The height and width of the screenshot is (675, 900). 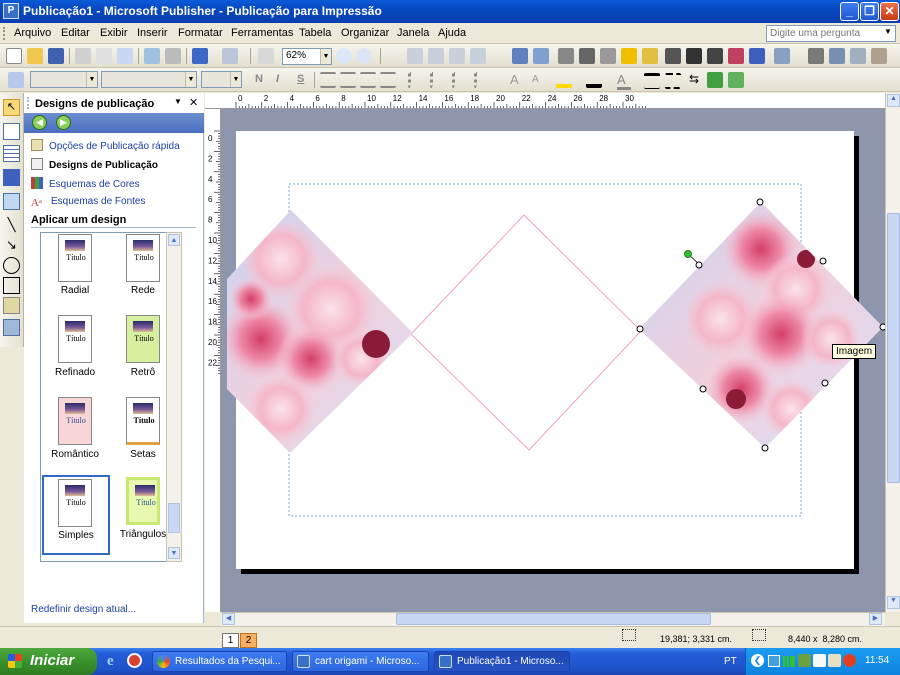 What do you see at coordinates (266, 56) in the screenshot?
I see `columns-icon` at bounding box center [266, 56].